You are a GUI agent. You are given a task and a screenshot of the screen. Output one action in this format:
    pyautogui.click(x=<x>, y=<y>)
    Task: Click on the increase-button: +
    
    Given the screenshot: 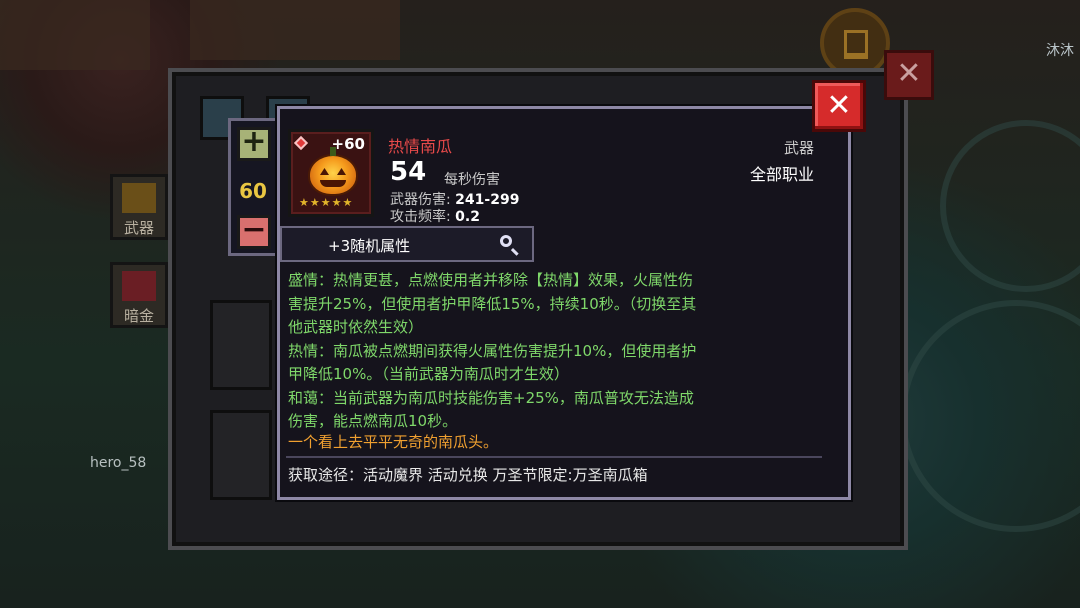 What is the action you would take?
    pyautogui.click(x=254, y=144)
    